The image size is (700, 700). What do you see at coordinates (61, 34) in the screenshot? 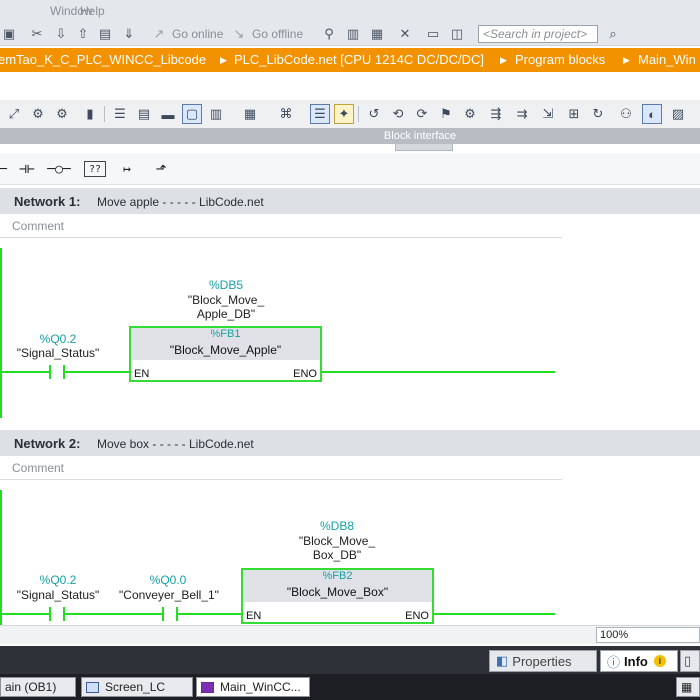
I see `download-icon: ⇩` at bounding box center [61, 34].